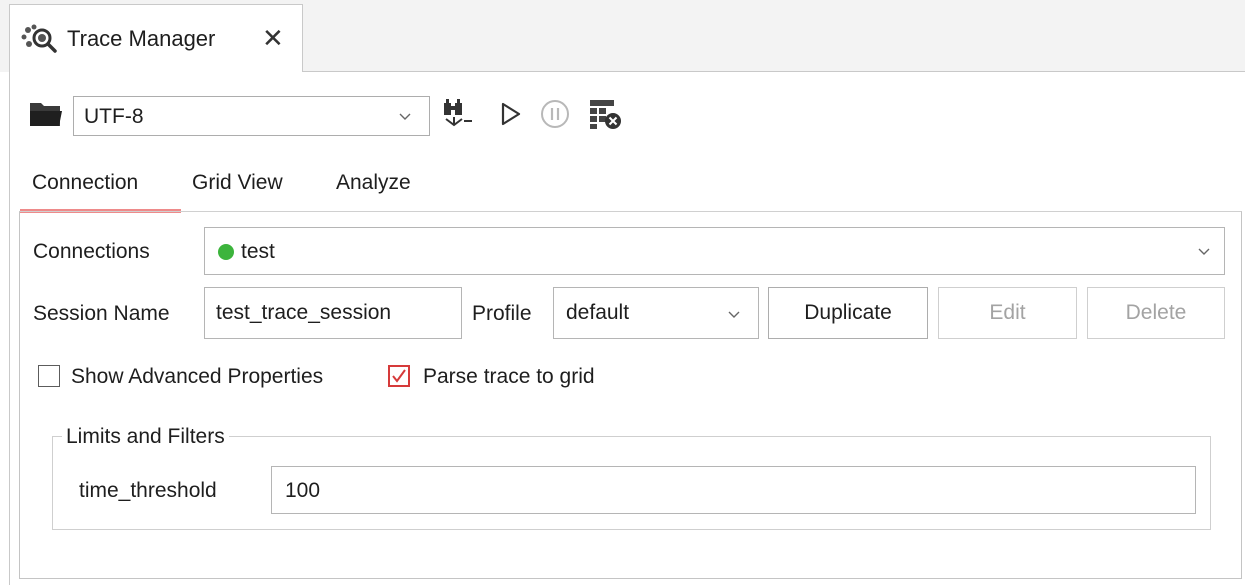  Describe the element at coordinates (509, 376) in the screenshot. I see `parse-trace-label: Parse trace to grid` at that location.